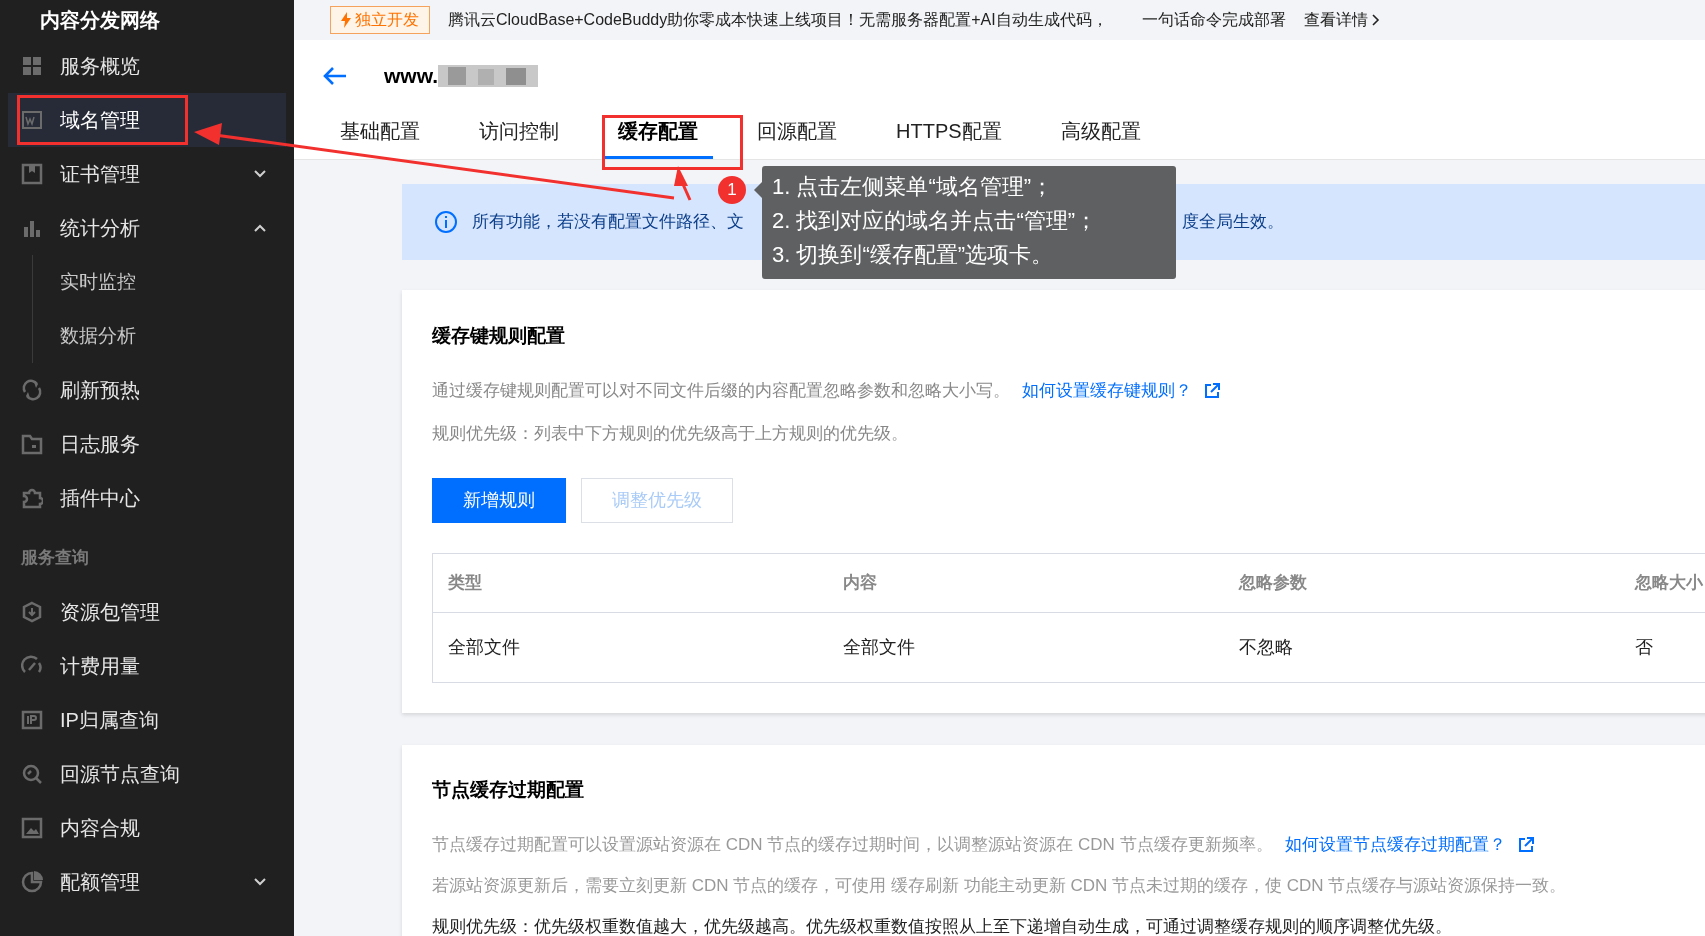  What do you see at coordinates (147, 774) in the screenshot?
I see `sidebar-item: 回源节点查询` at bounding box center [147, 774].